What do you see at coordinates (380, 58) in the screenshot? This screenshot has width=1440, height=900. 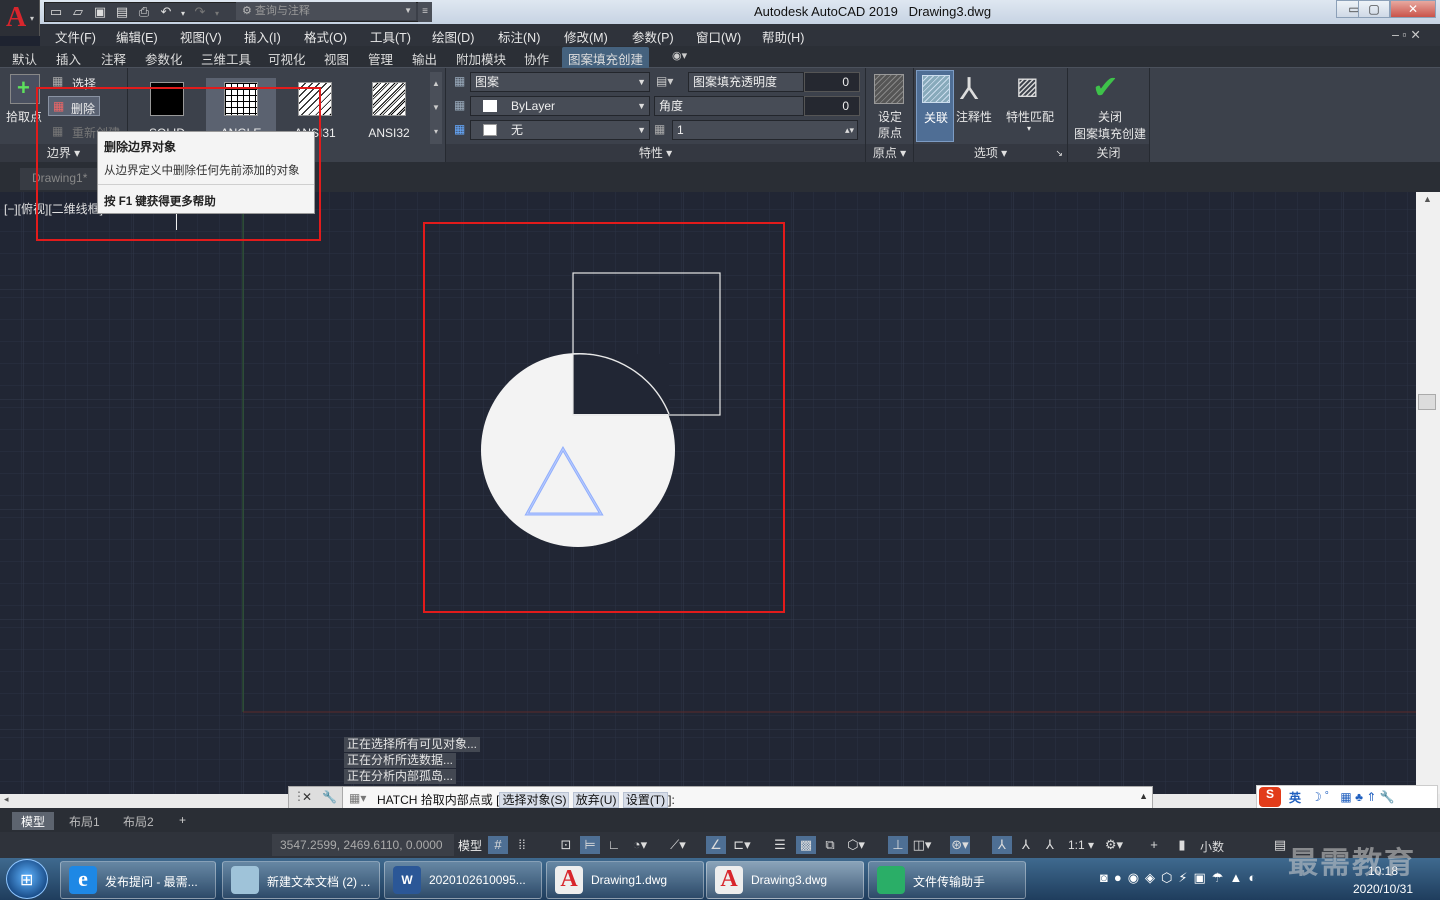 I see `tab-manage: 管理` at bounding box center [380, 58].